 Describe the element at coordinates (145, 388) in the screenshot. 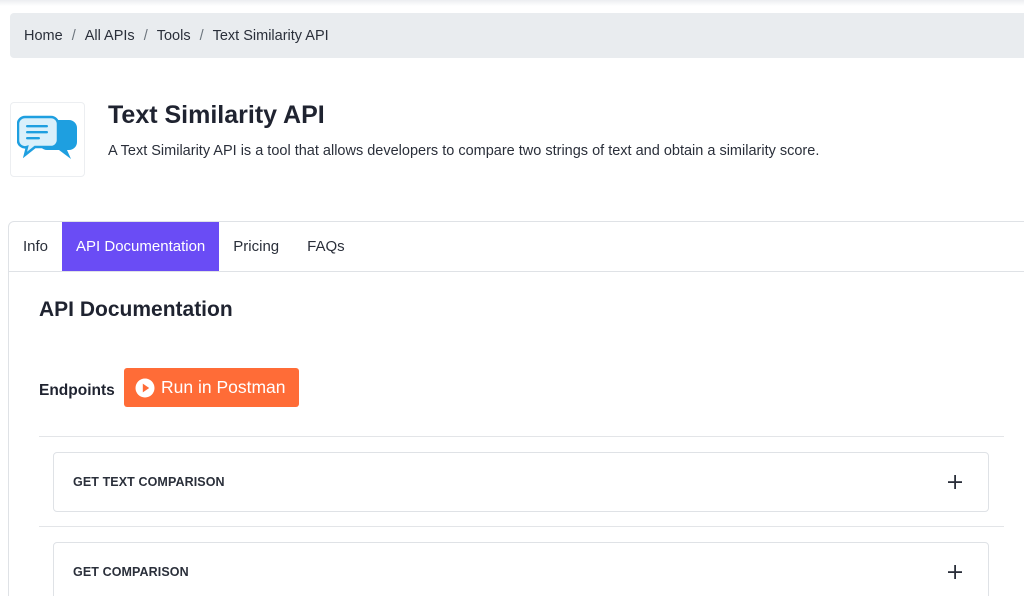

I see `play-circle-icon` at that location.